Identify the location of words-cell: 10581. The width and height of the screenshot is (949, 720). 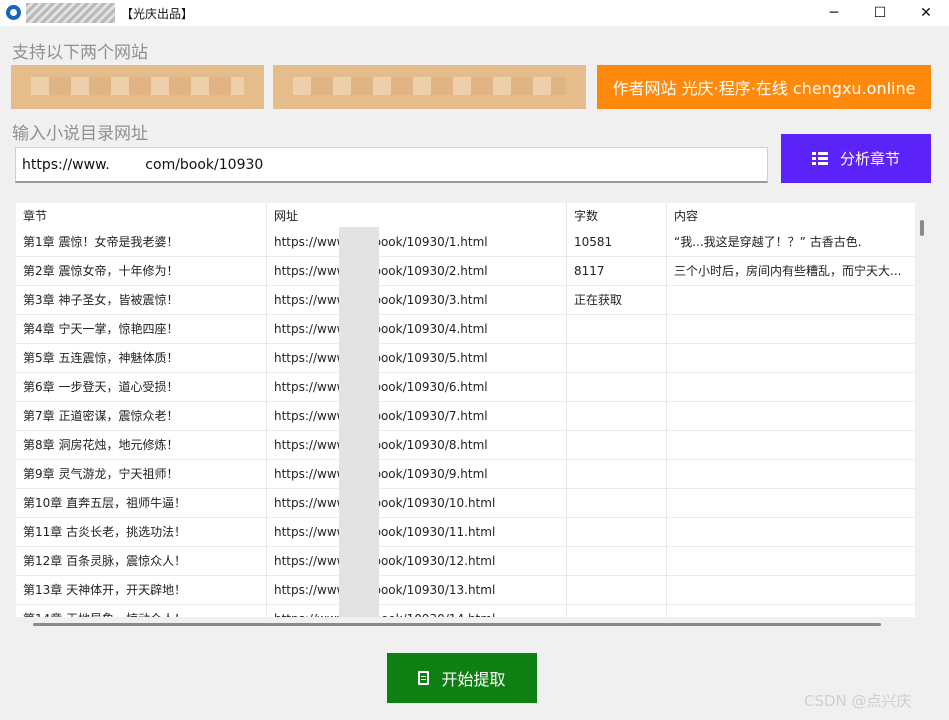
(617, 241).